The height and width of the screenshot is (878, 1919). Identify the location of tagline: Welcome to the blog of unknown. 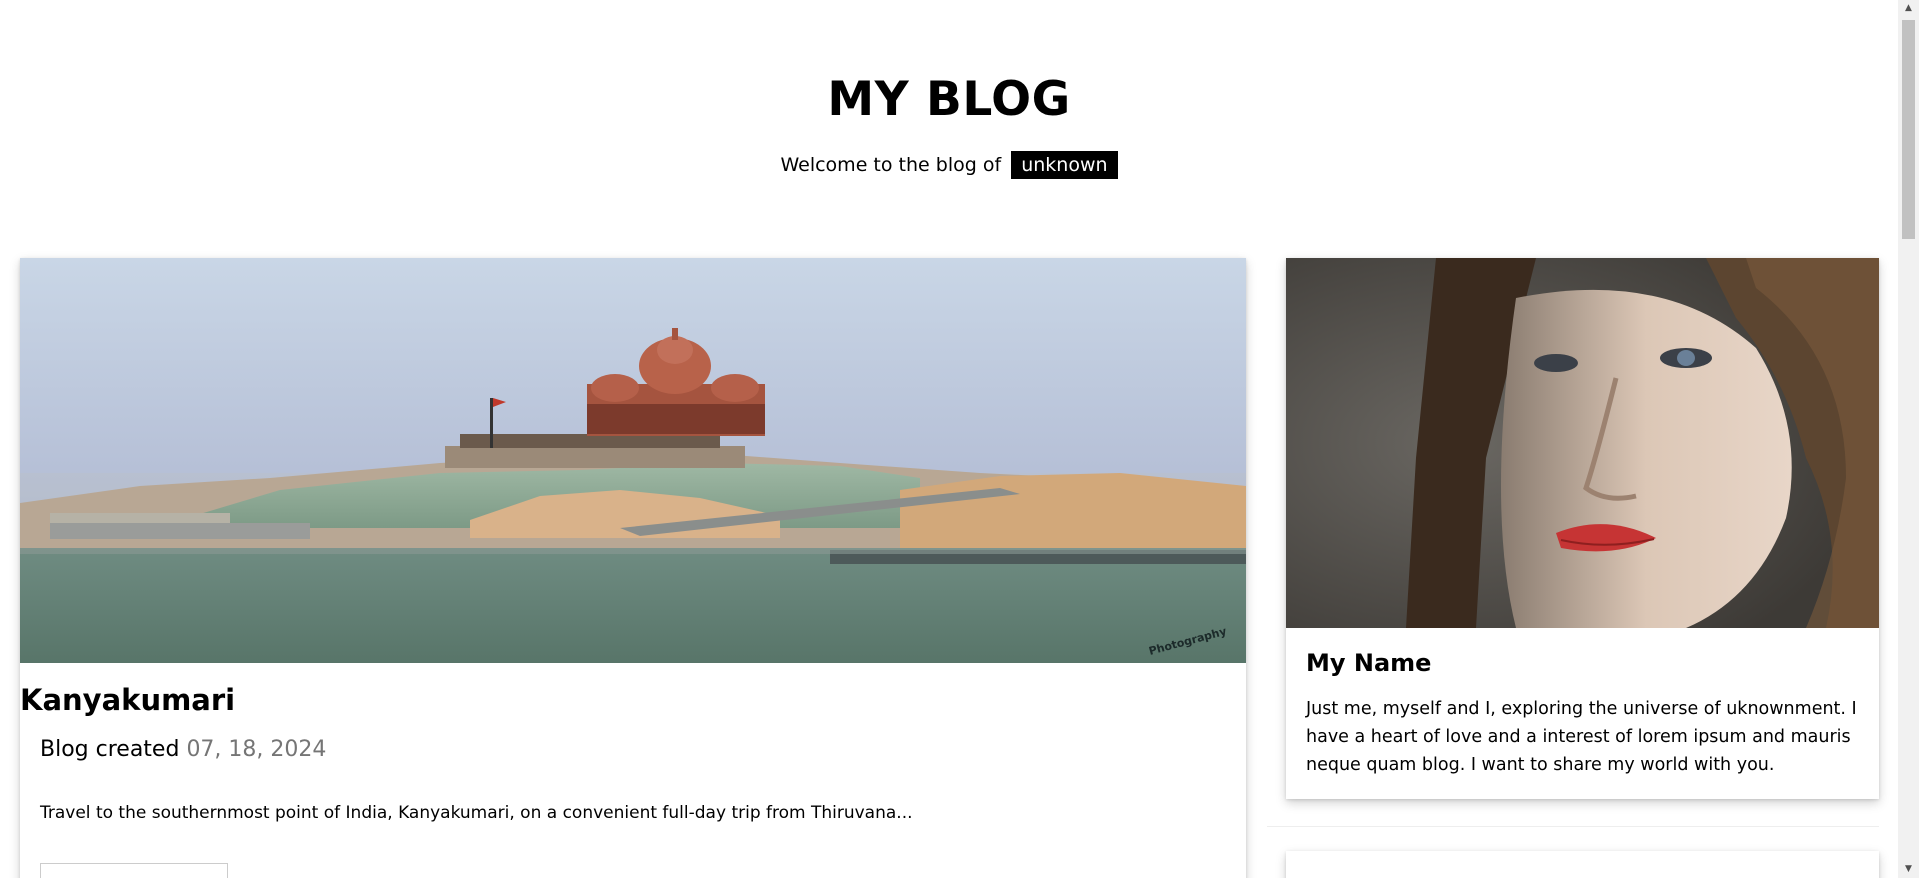
(949, 165).